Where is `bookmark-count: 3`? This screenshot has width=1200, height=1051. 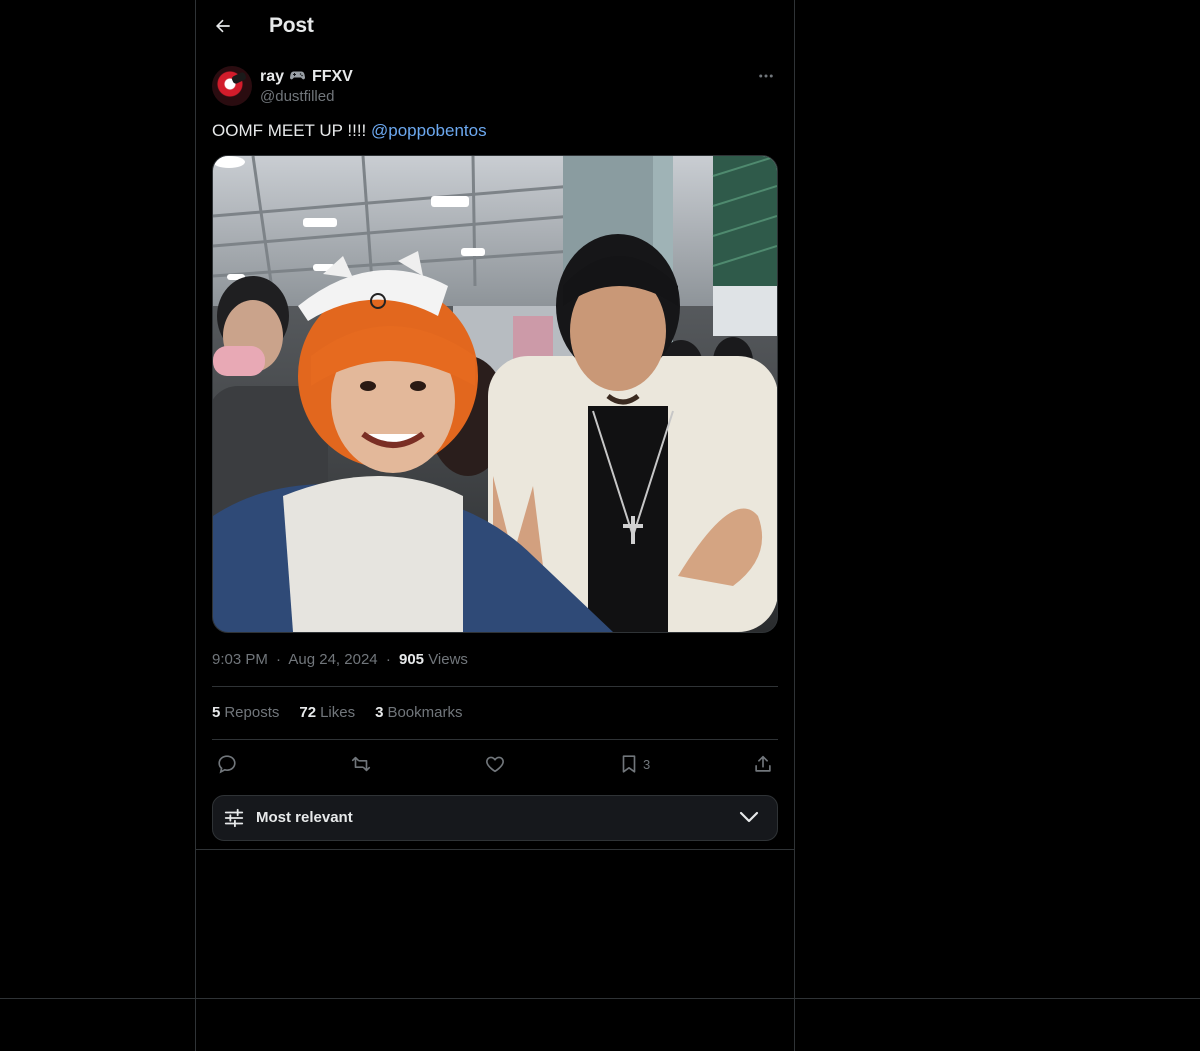
bookmark-count: 3 is located at coordinates (647, 764).